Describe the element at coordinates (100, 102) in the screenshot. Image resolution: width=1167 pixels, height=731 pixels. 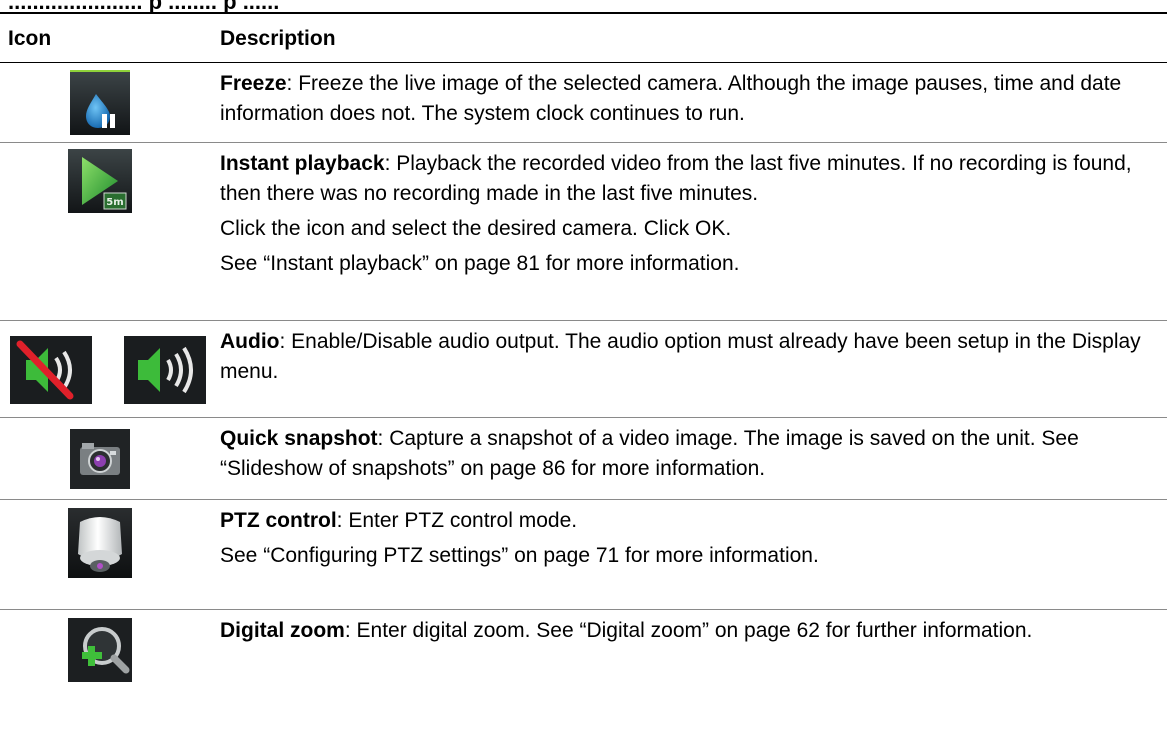
I see `freeze-icon` at that location.